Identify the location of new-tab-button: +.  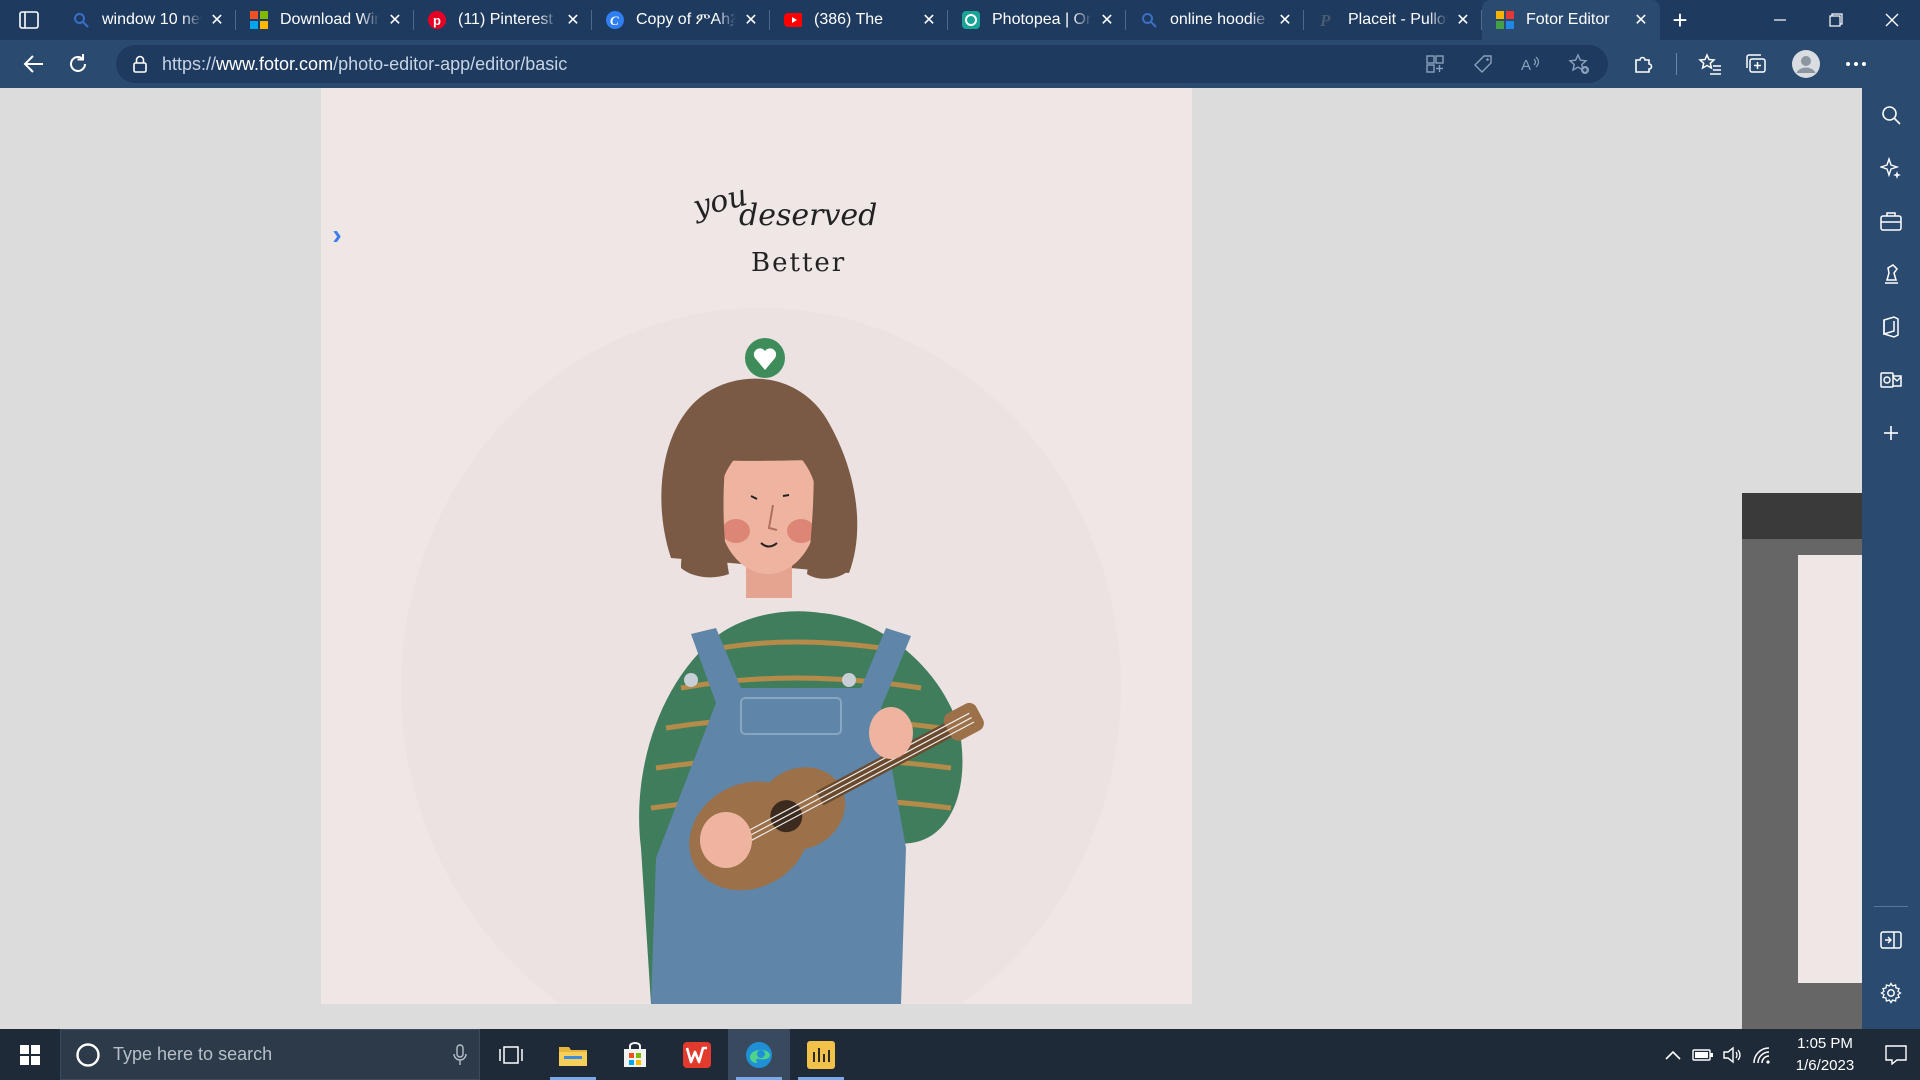
(1680, 20).